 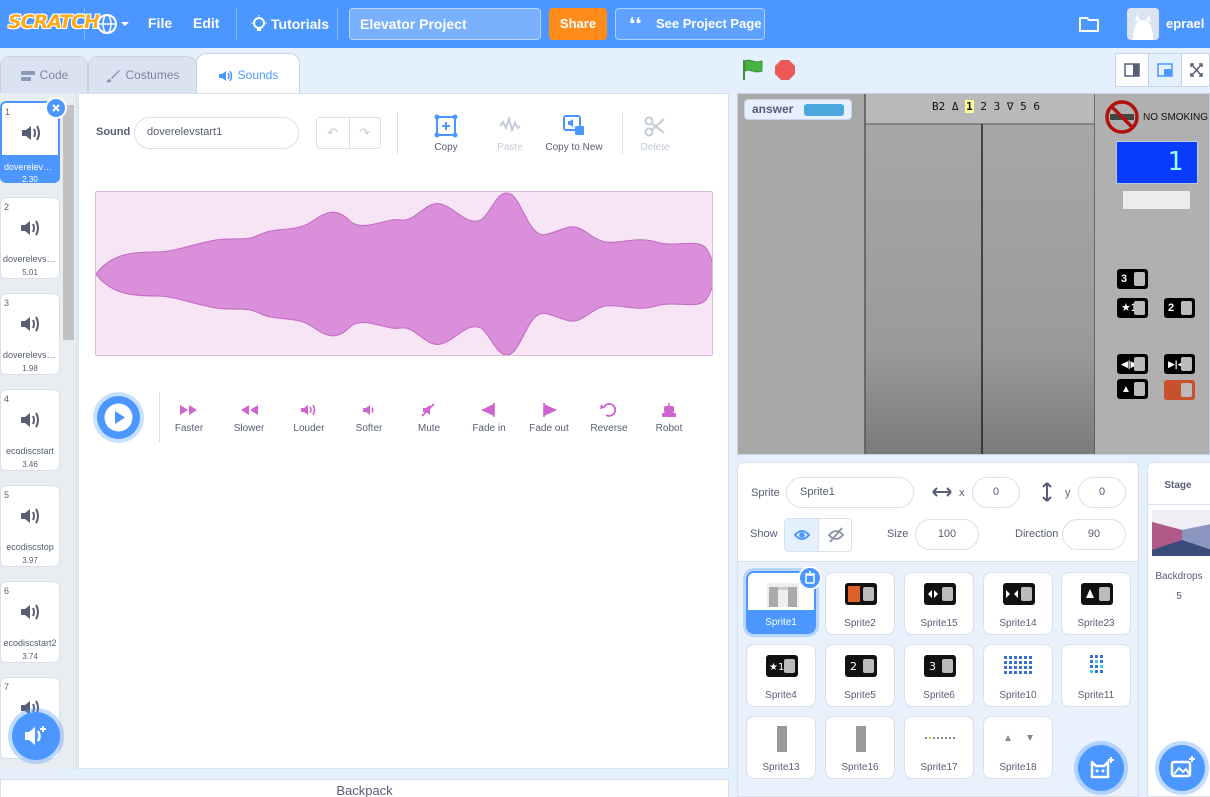 I want to click on fullscreen-button, so click(x=1195, y=70).